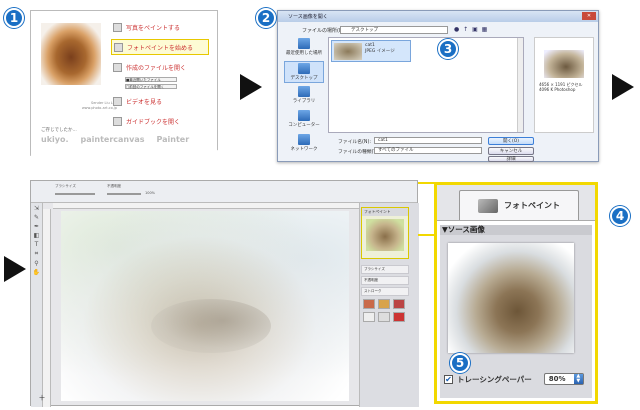 The height and width of the screenshot is (410, 640). Describe the element at coordinates (304, 149) in the screenshot. I see `place-label: ネットワーク` at that location.